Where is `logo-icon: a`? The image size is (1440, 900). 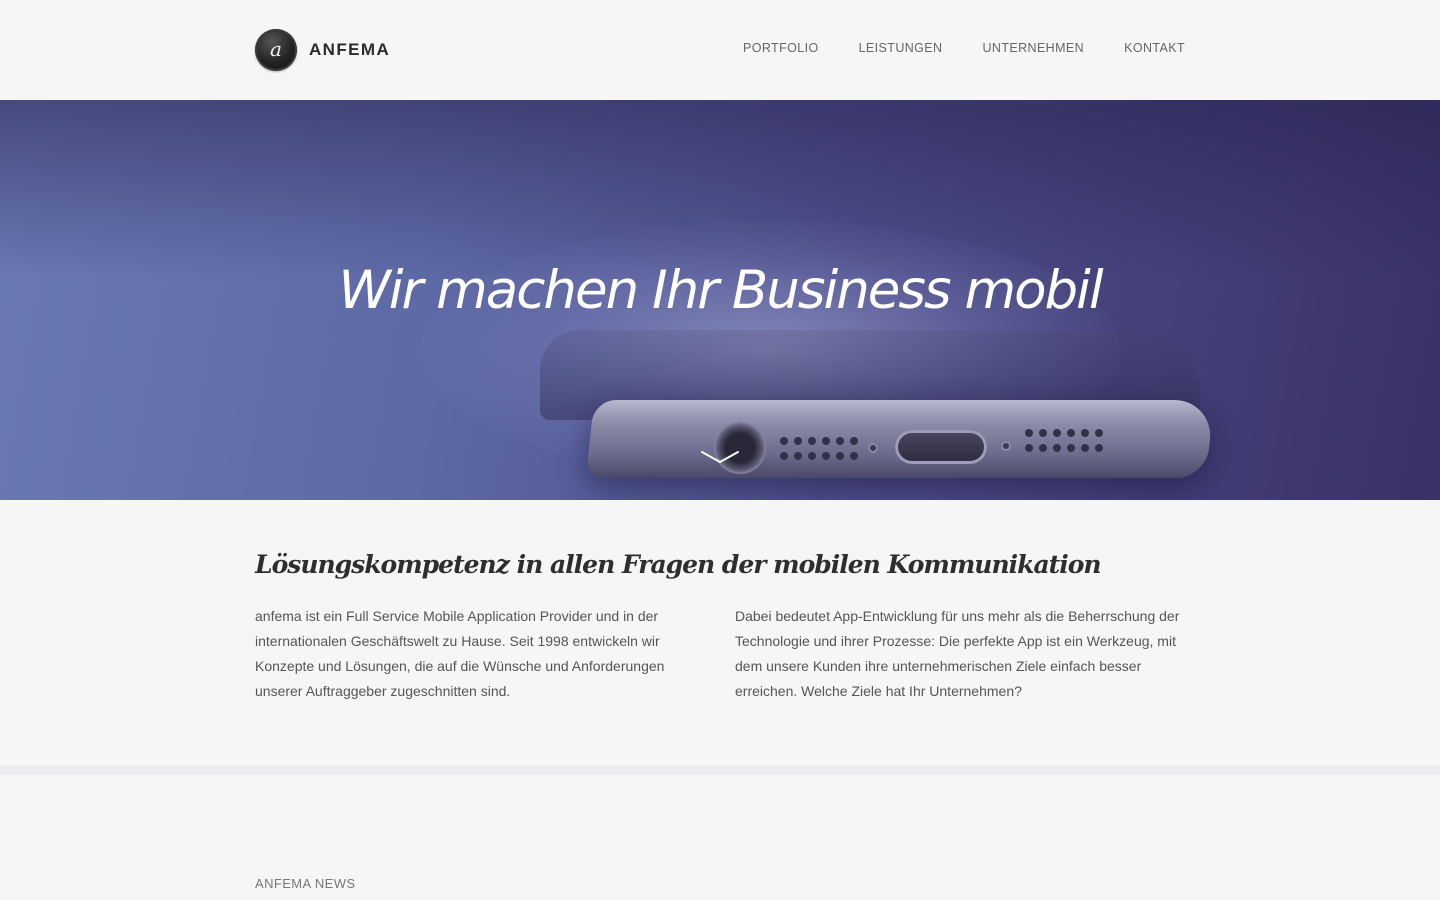 logo-icon: a is located at coordinates (276, 50).